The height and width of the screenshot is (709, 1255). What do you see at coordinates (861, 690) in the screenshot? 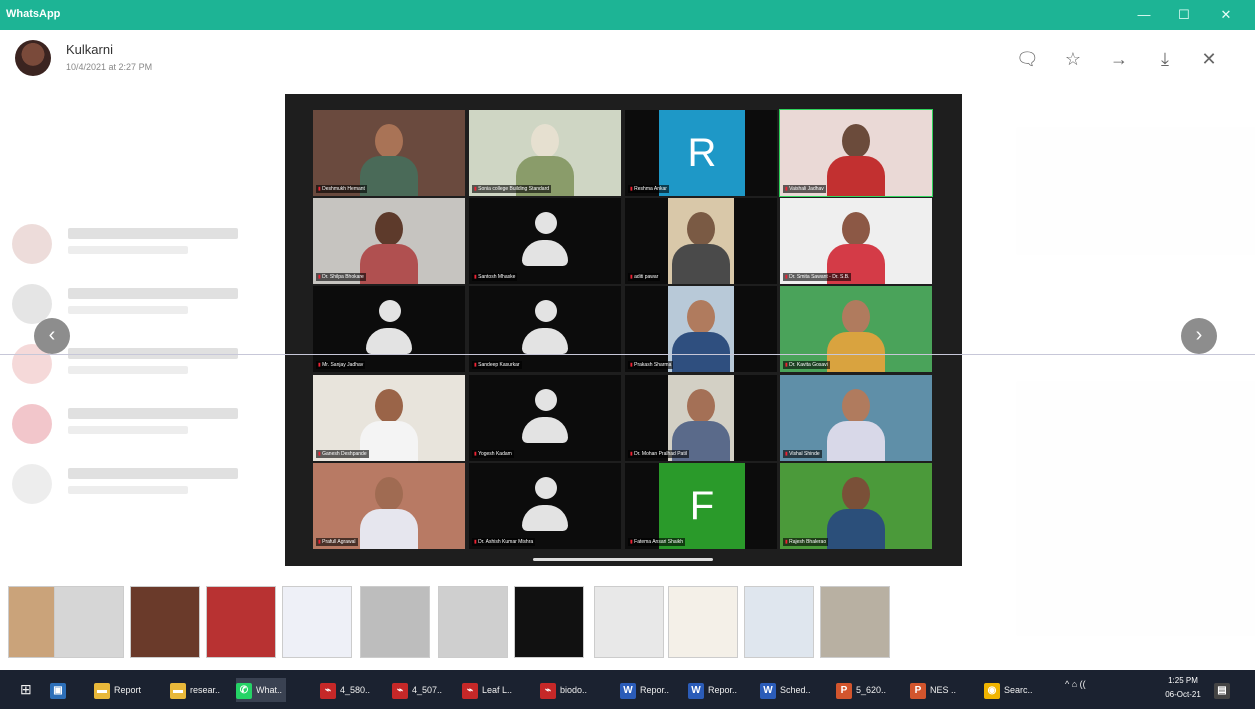
I see `taskbar-app-ppt: P 5_620..` at bounding box center [861, 690].